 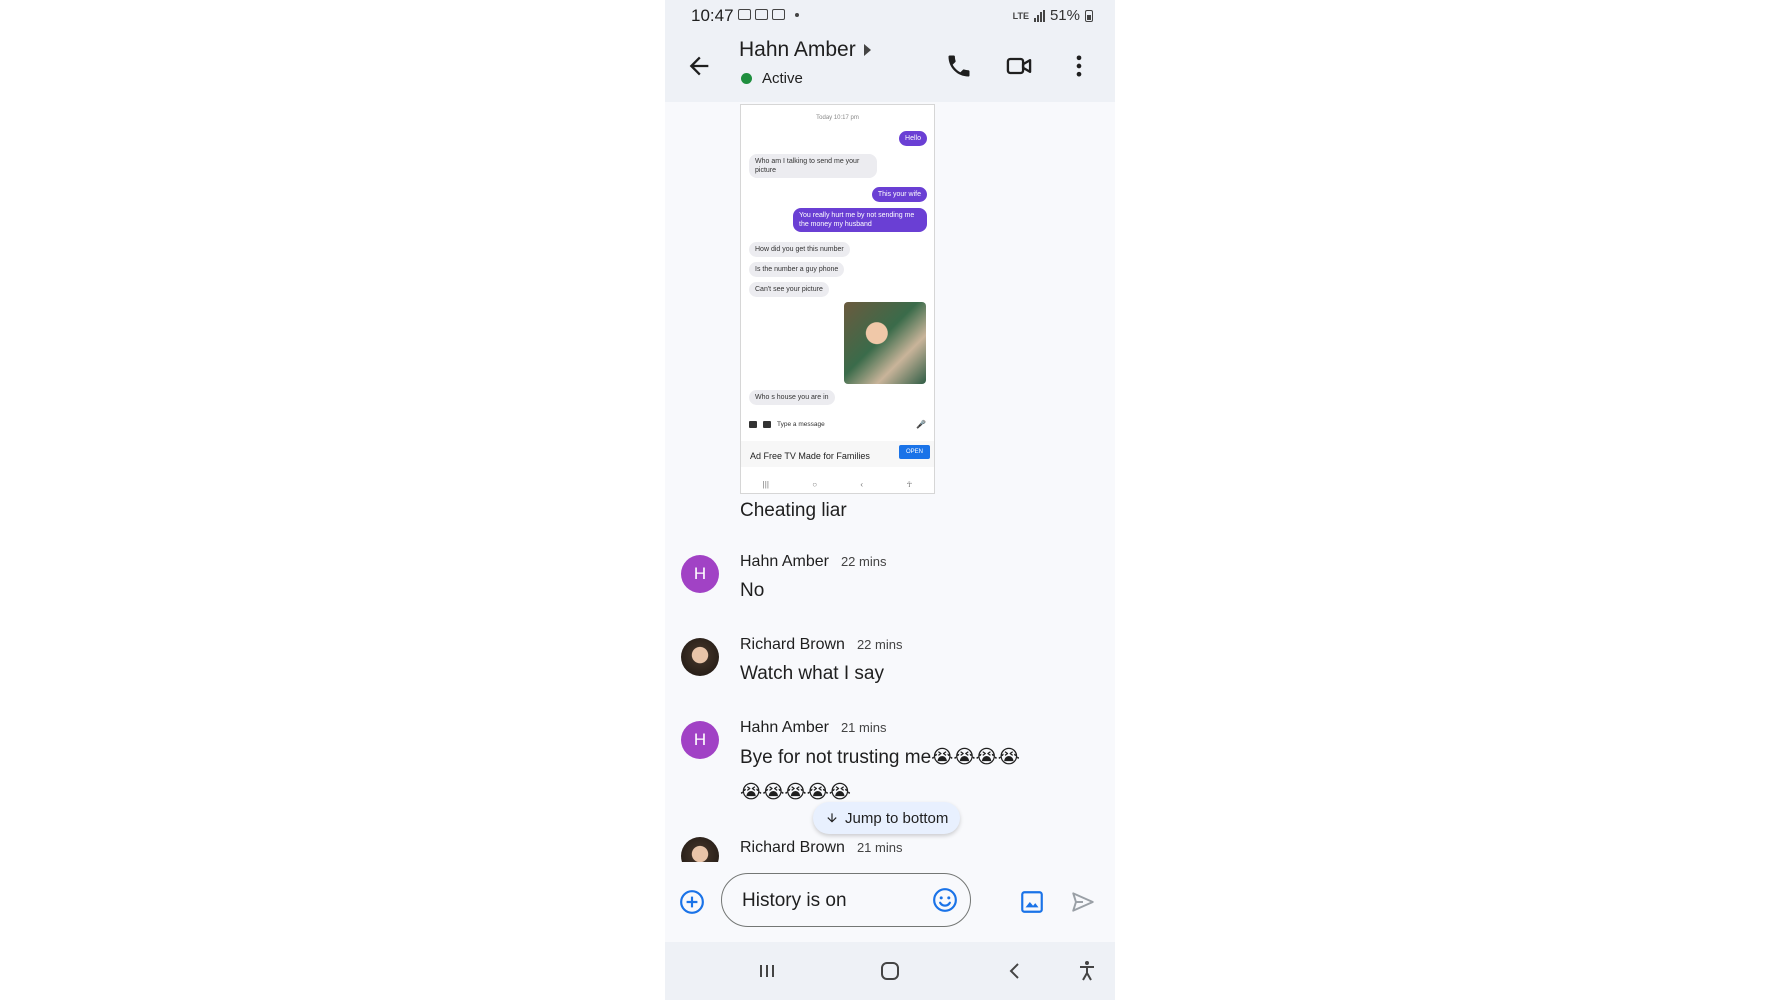 What do you see at coordinates (789, 289) in the screenshot?
I see `shot-bubble: Can't see your picture` at bounding box center [789, 289].